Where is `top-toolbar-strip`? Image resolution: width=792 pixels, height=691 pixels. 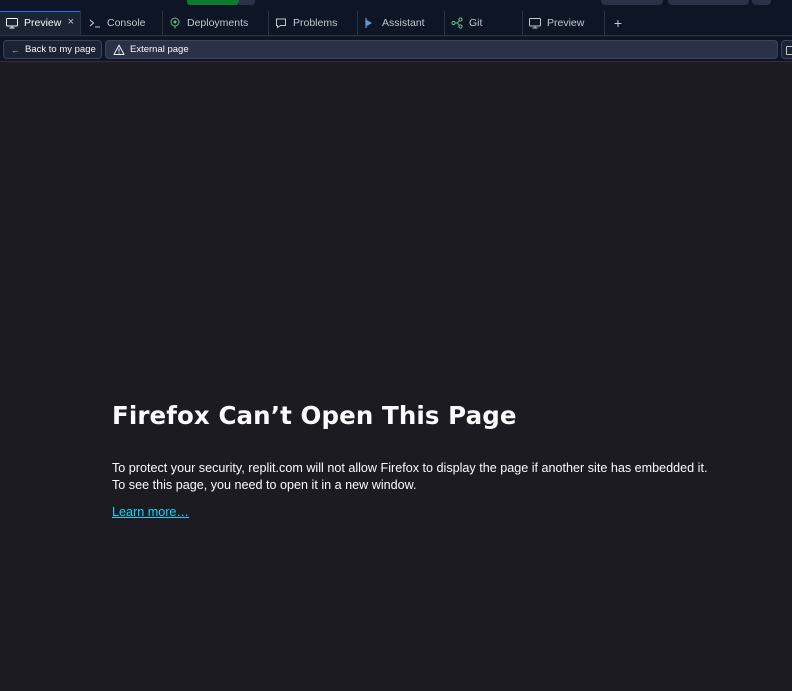 top-toolbar-strip is located at coordinates (396, 5).